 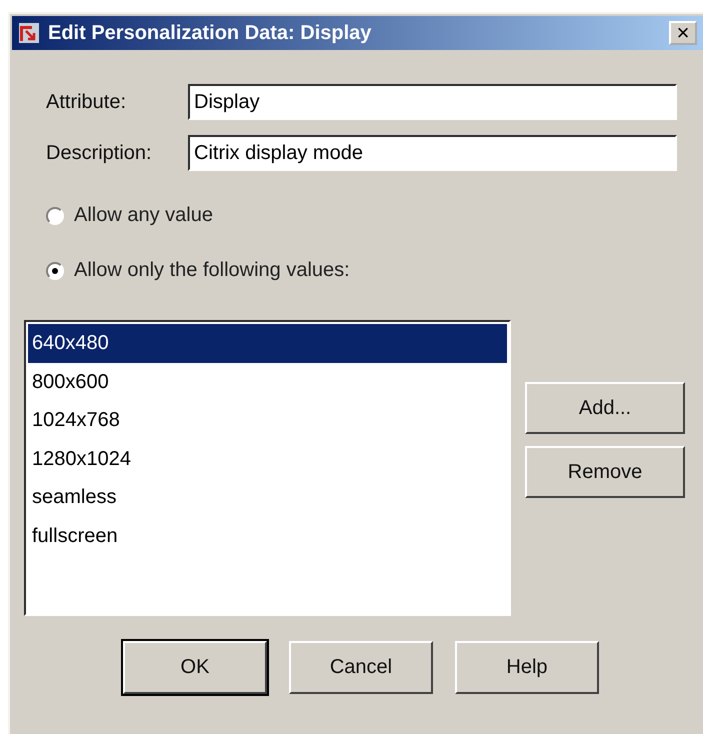 I want to click on dialog-button: Cancel, so click(x=361, y=667).